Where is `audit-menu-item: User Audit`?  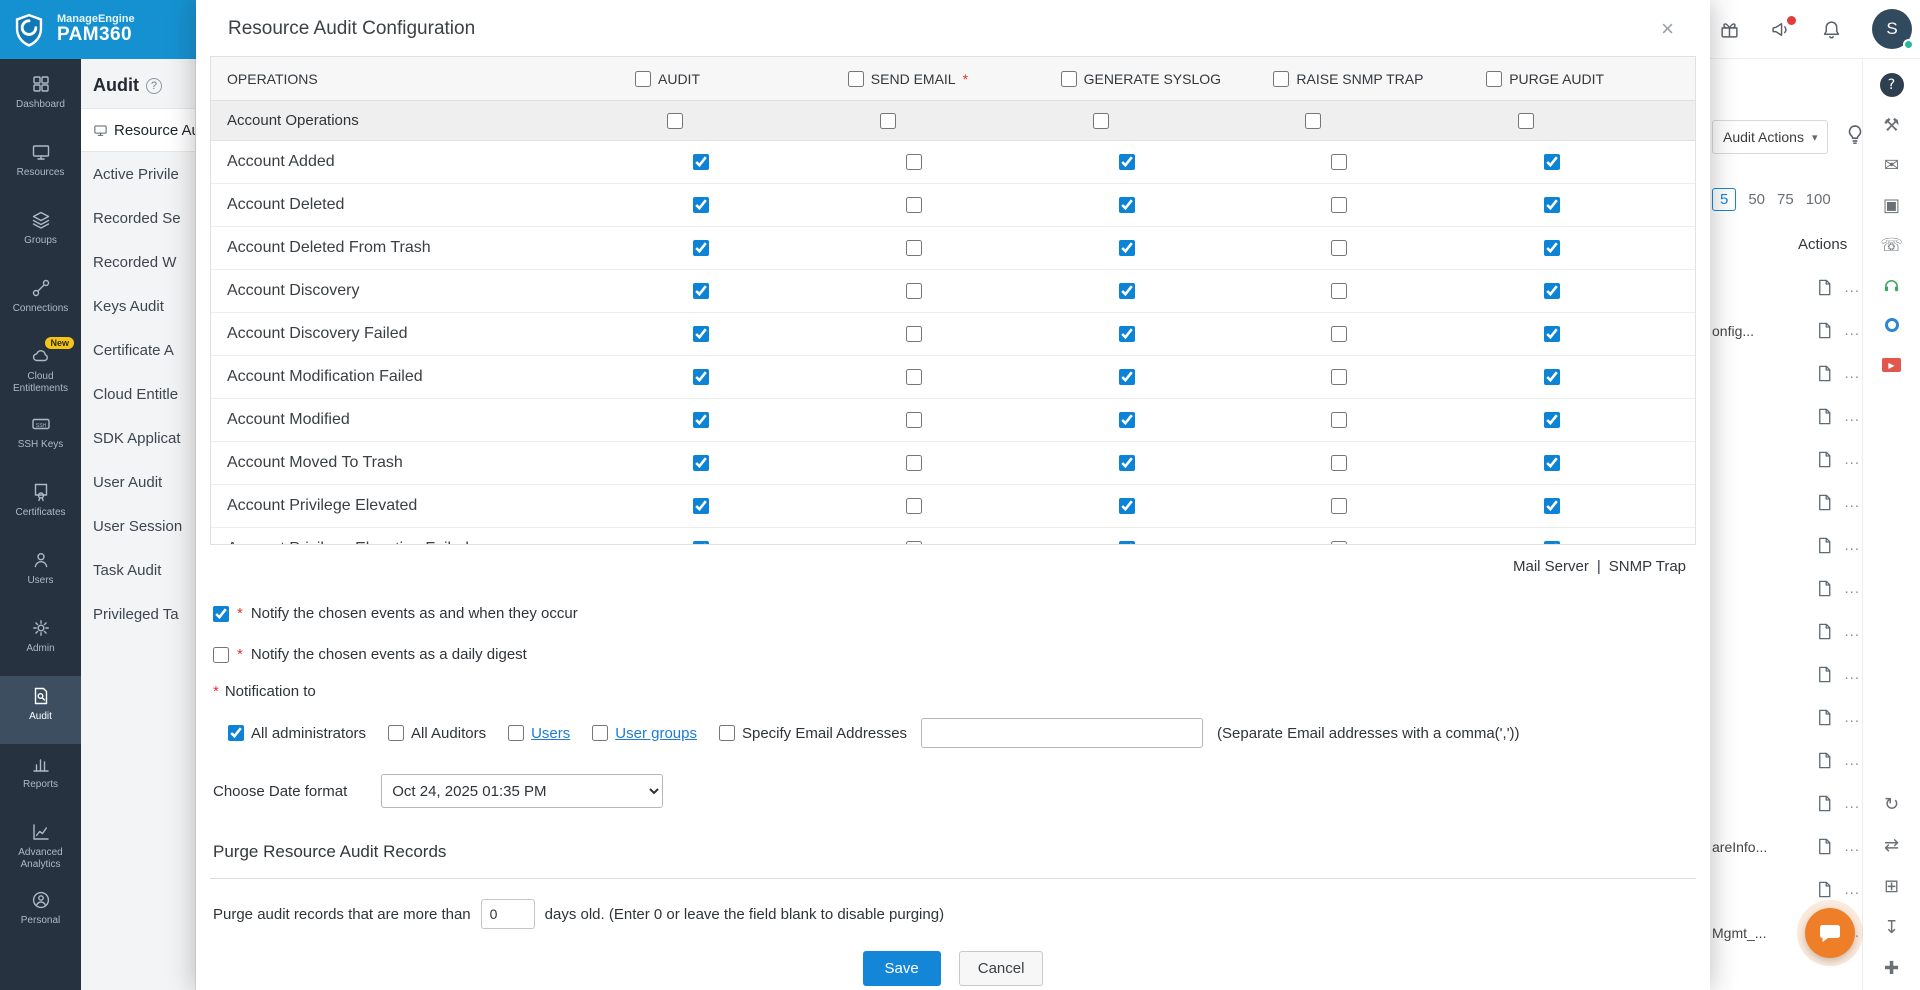
audit-menu-item: User Audit is located at coordinates (138, 482).